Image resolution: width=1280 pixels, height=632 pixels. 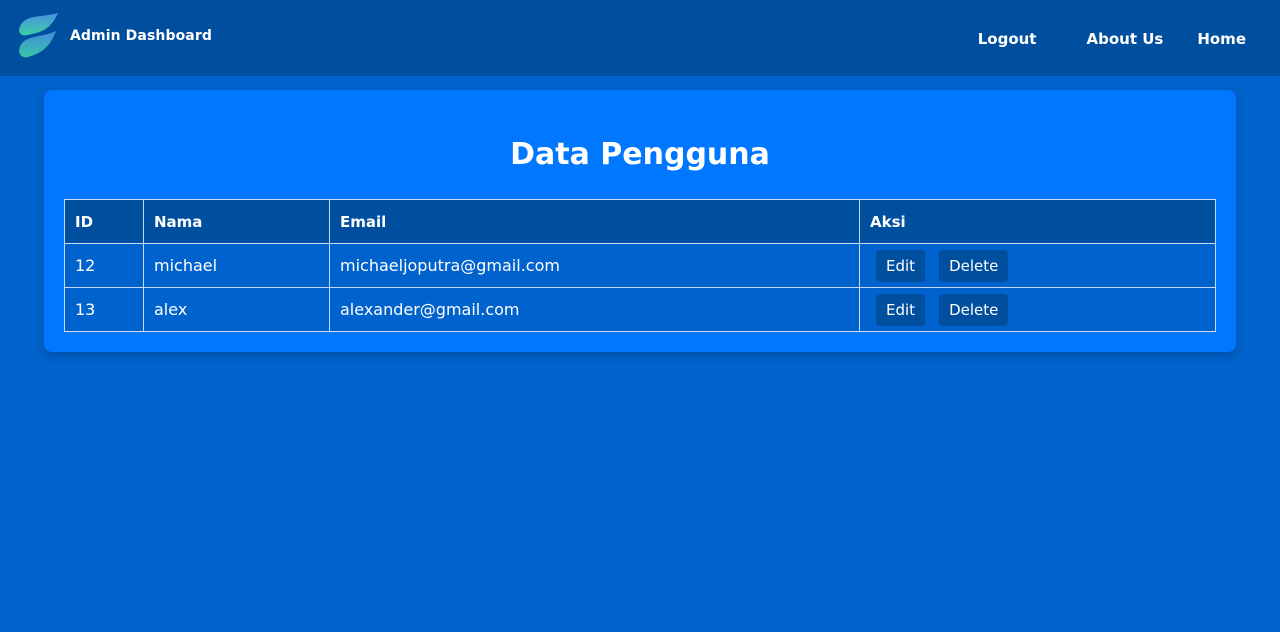 I want to click on about-us-link: About Us, so click(x=1124, y=39).